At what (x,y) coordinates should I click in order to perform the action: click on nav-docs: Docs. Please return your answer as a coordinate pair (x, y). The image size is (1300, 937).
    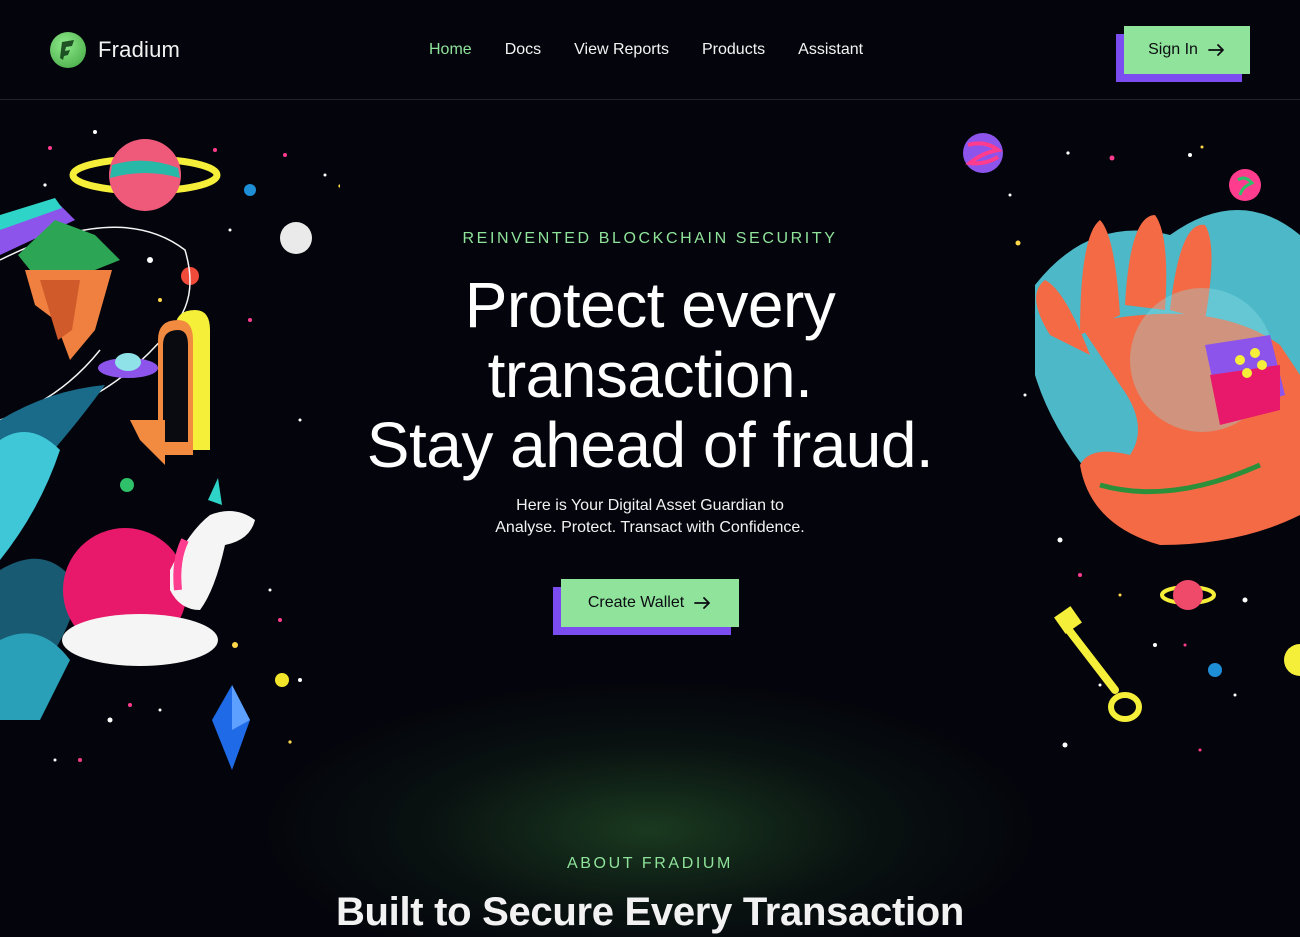
    Looking at the image, I should click on (523, 50).